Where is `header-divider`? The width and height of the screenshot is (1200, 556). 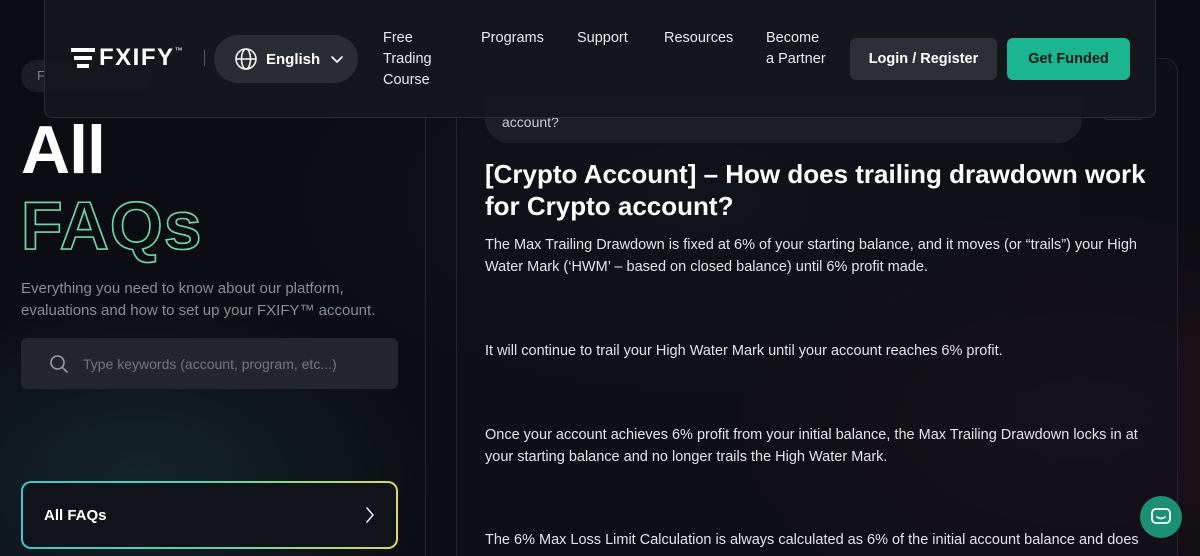 header-divider is located at coordinates (204, 58).